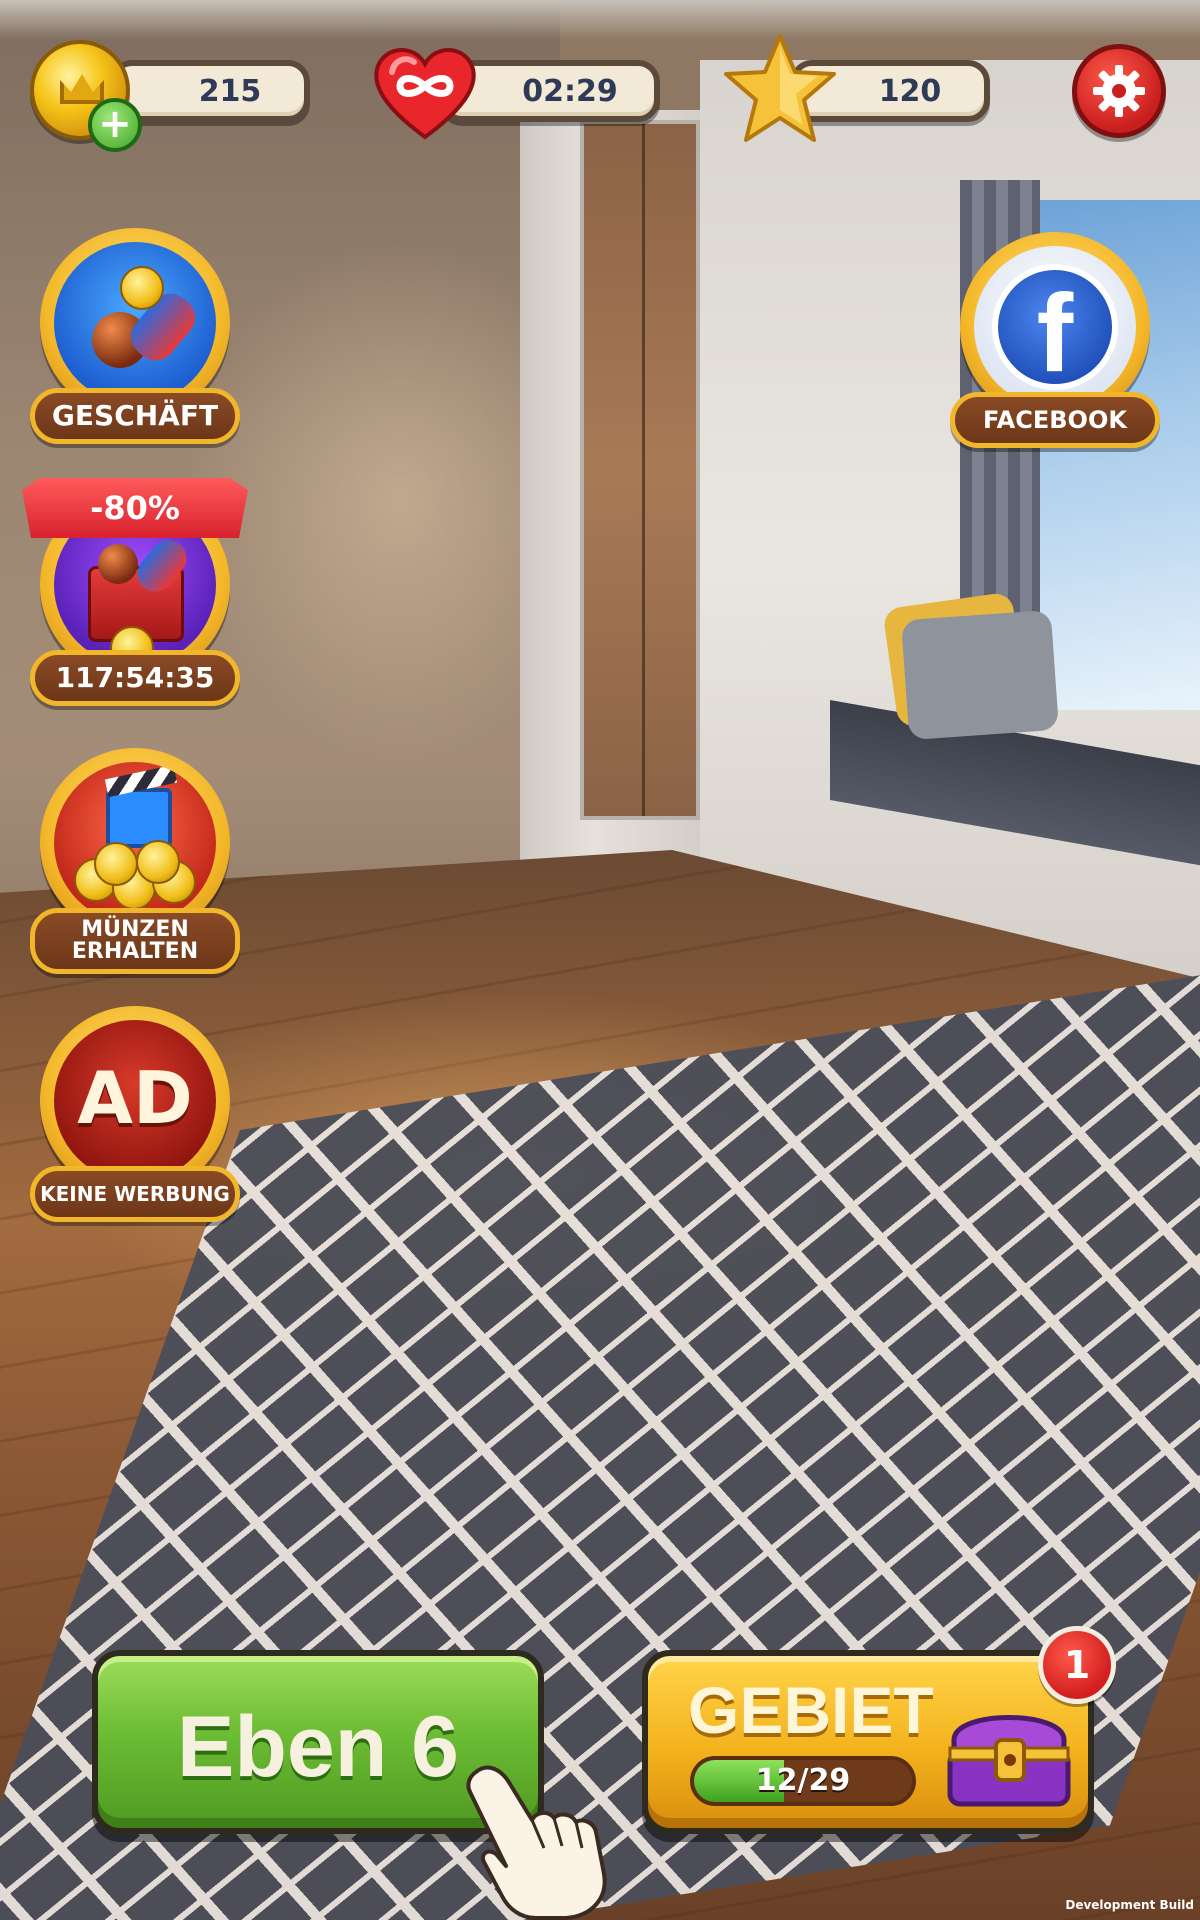 The height and width of the screenshot is (1920, 1200). I want to click on area-progress-bar: 12/29, so click(803, 1781).